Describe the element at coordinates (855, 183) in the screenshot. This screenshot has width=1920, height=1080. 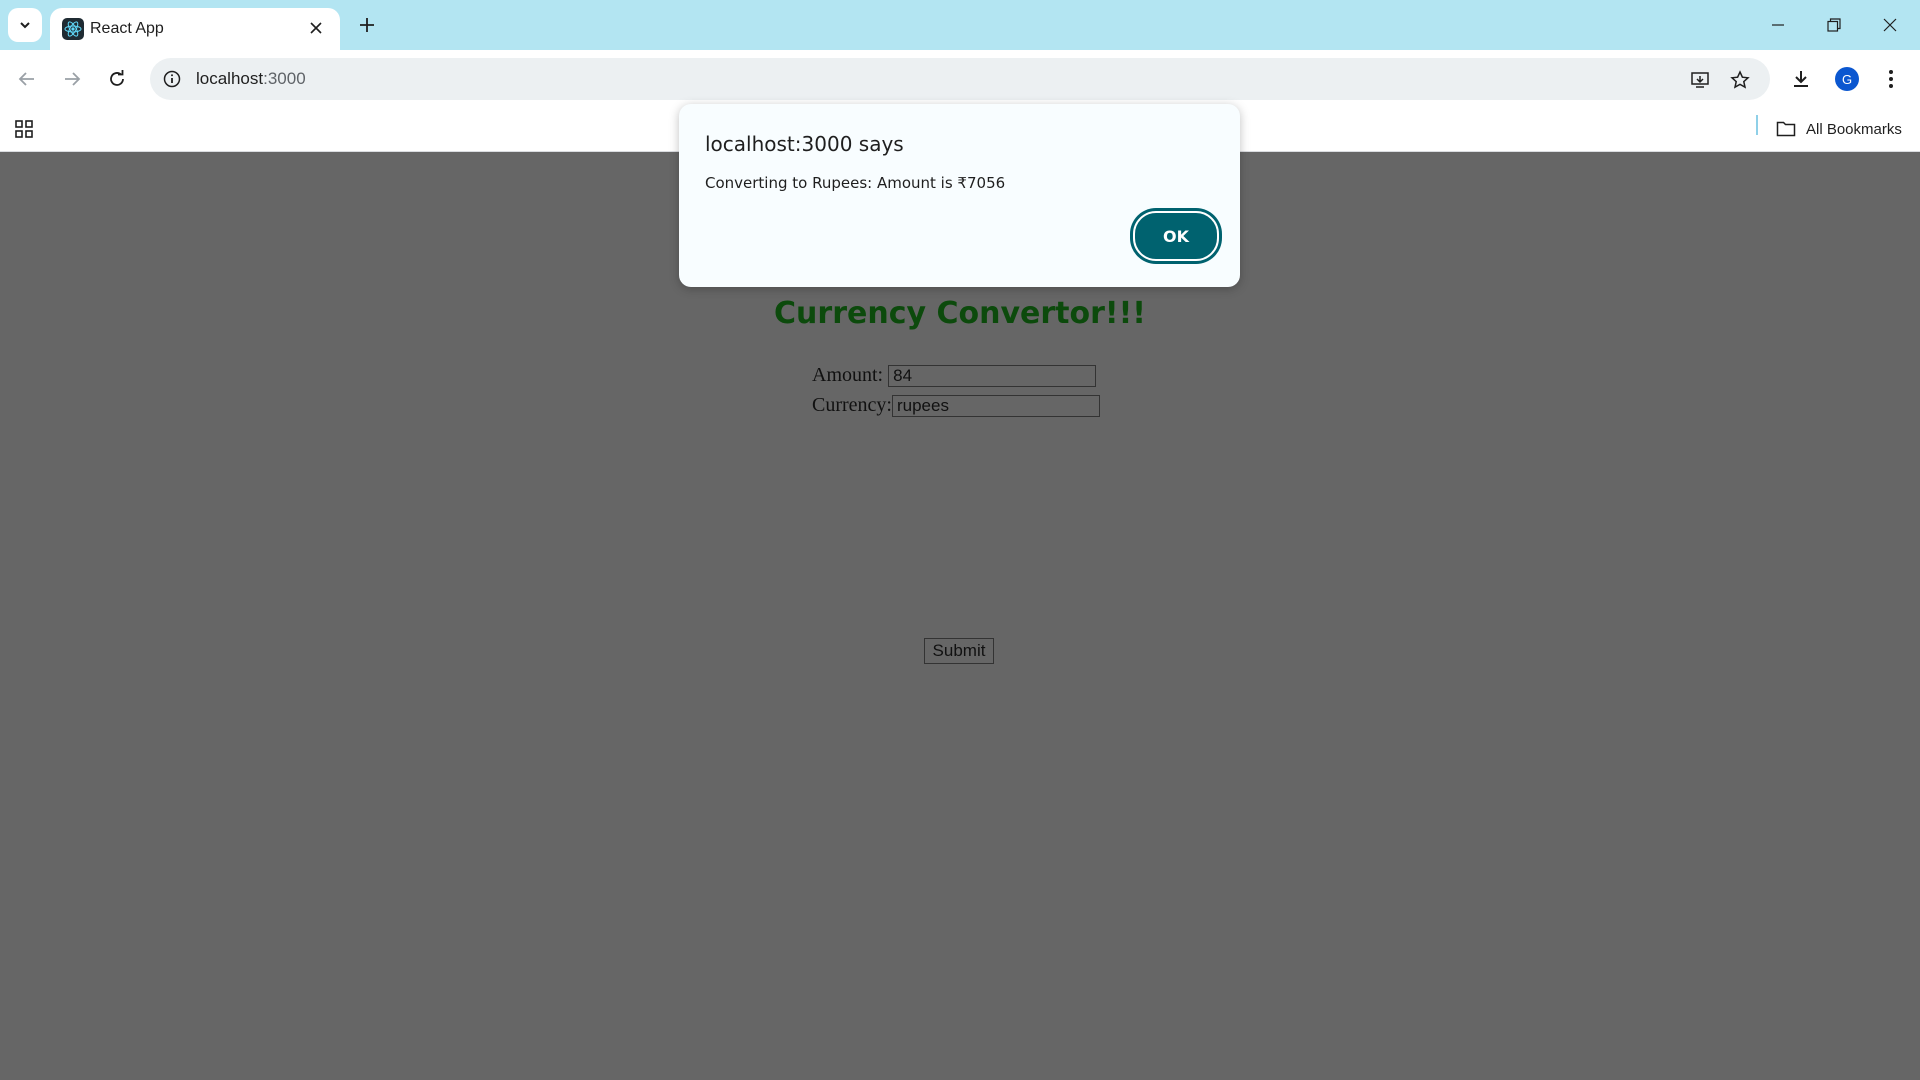
I see `alert-message: Converting to Rupees: Amount is ₹7056` at that location.